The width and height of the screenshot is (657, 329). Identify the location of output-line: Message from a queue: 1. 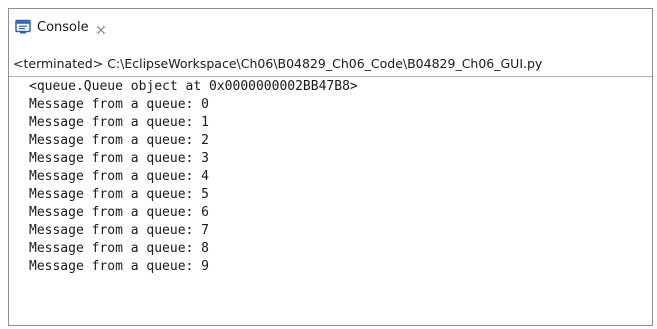
(119, 122).